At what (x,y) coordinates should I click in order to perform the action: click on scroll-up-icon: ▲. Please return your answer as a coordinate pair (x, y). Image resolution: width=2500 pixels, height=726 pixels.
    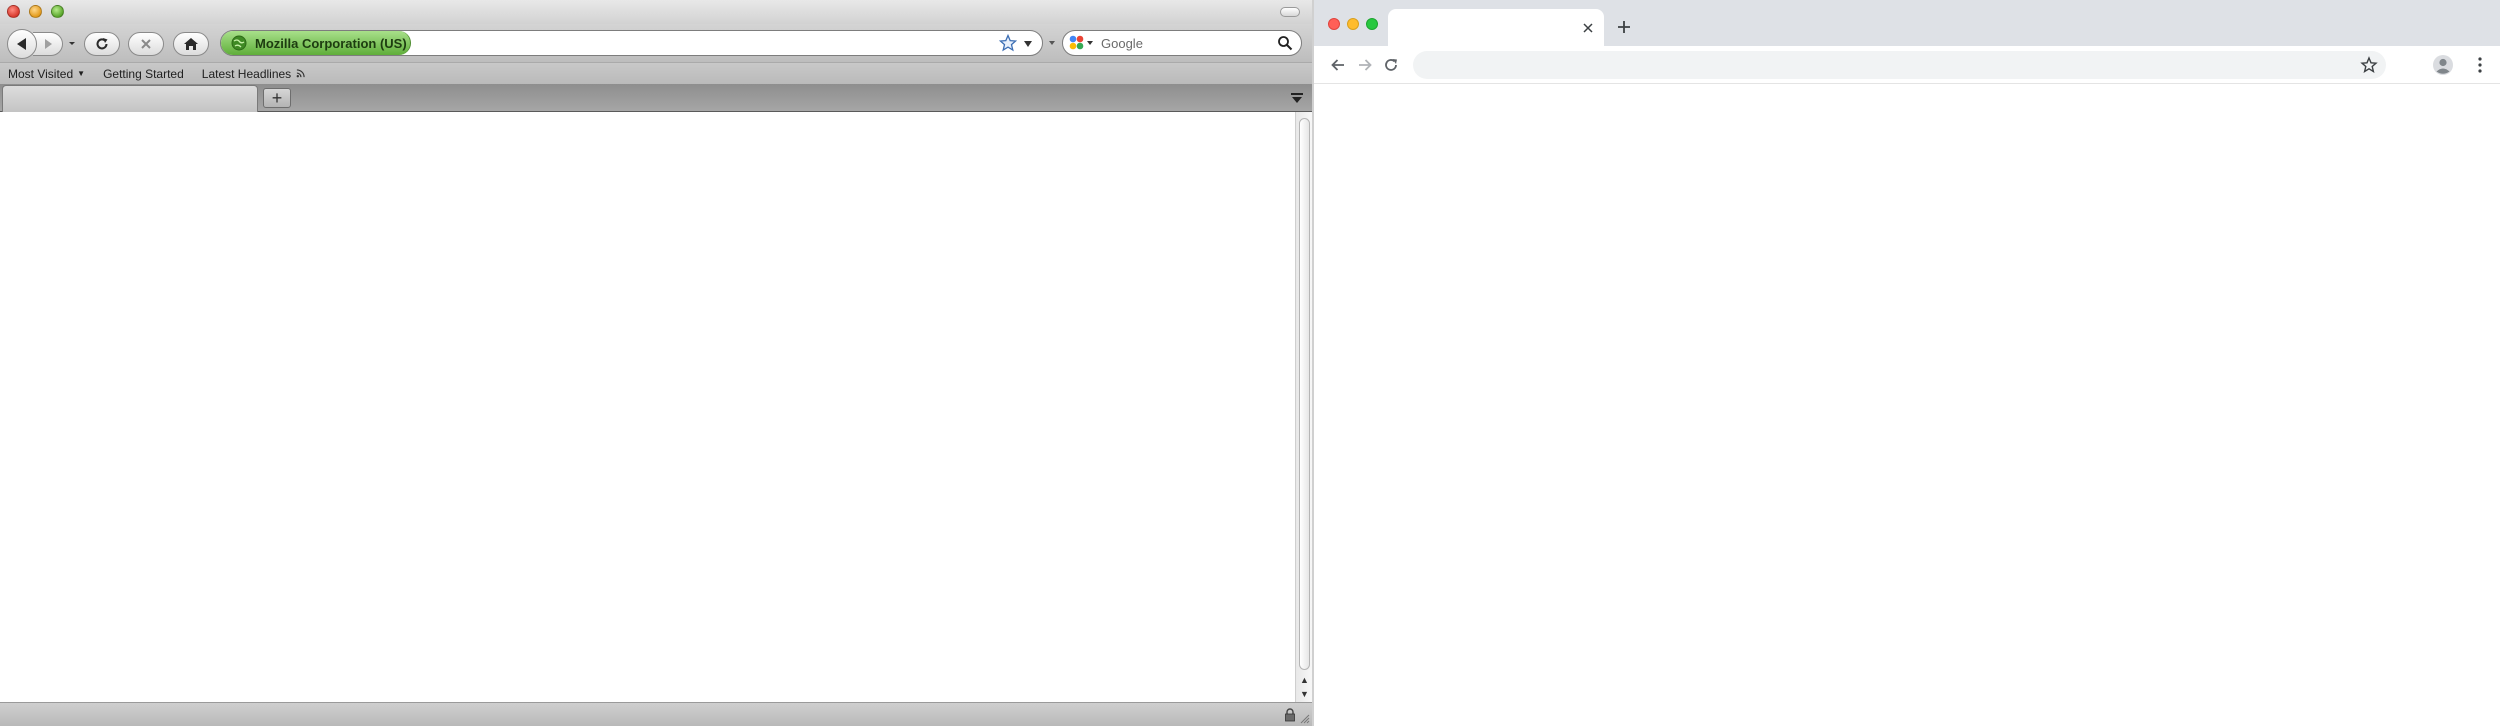
    Looking at the image, I should click on (1304, 679).